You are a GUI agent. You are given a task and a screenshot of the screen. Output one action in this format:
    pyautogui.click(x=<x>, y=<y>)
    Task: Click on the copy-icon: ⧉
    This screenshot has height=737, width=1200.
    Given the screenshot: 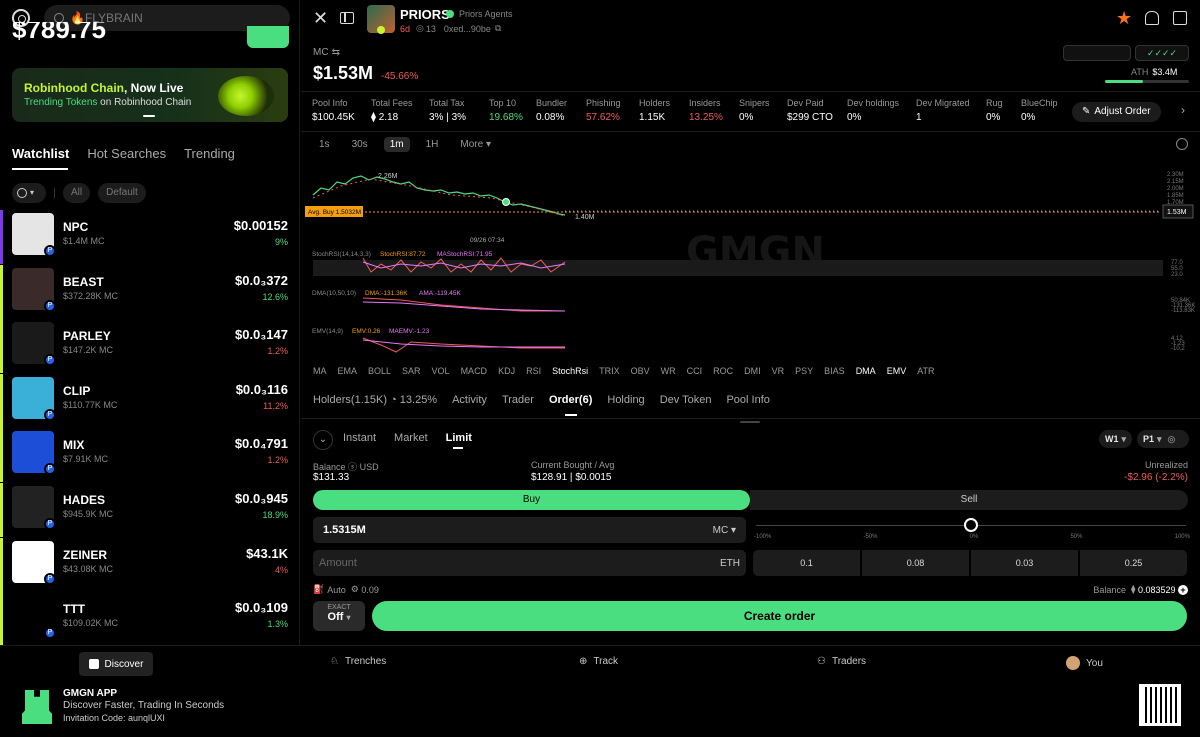 What is the action you would take?
    pyautogui.click(x=498, y=28)
    